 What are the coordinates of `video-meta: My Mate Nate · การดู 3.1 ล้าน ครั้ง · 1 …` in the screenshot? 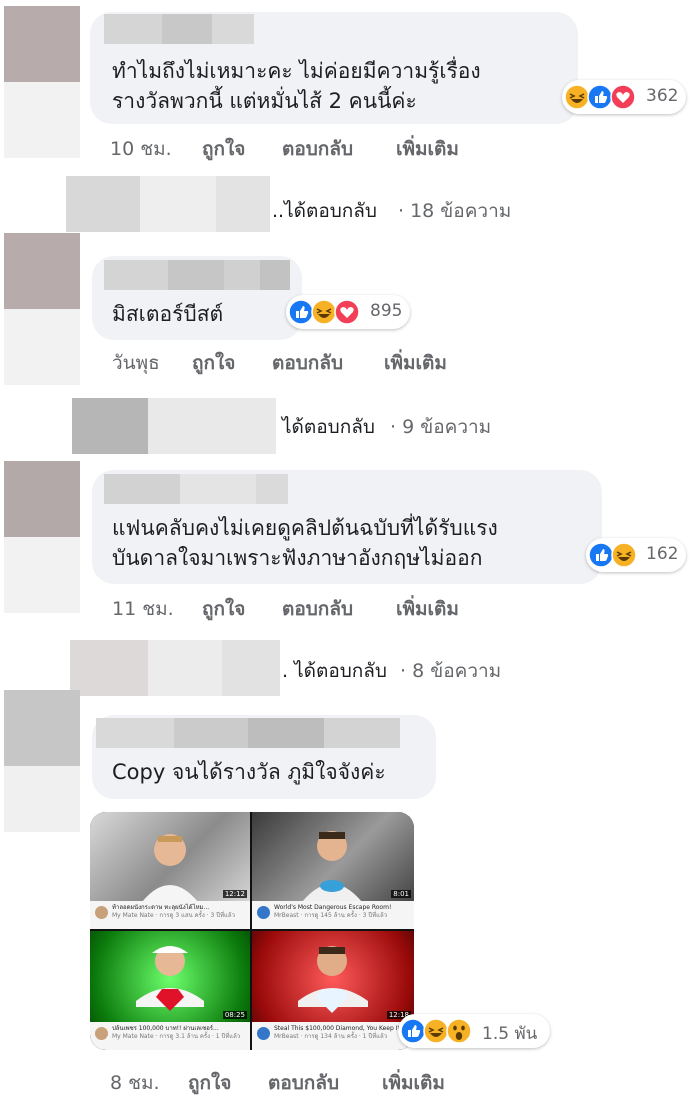 It's located at (176, 1036).